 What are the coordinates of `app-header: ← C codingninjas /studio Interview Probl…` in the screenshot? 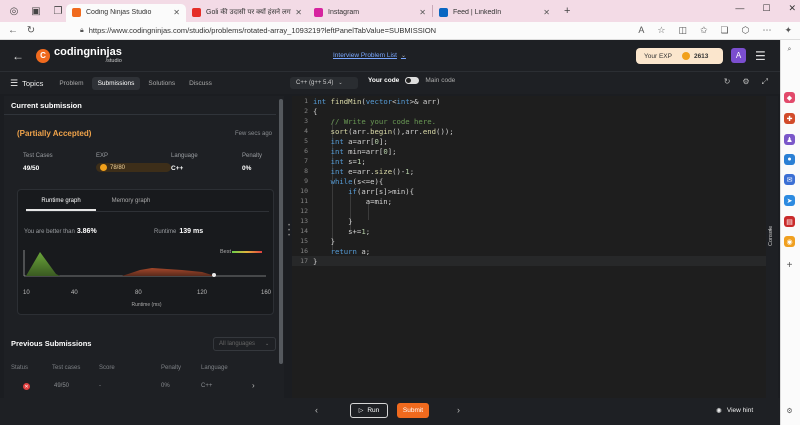 It's located at (400, 56).